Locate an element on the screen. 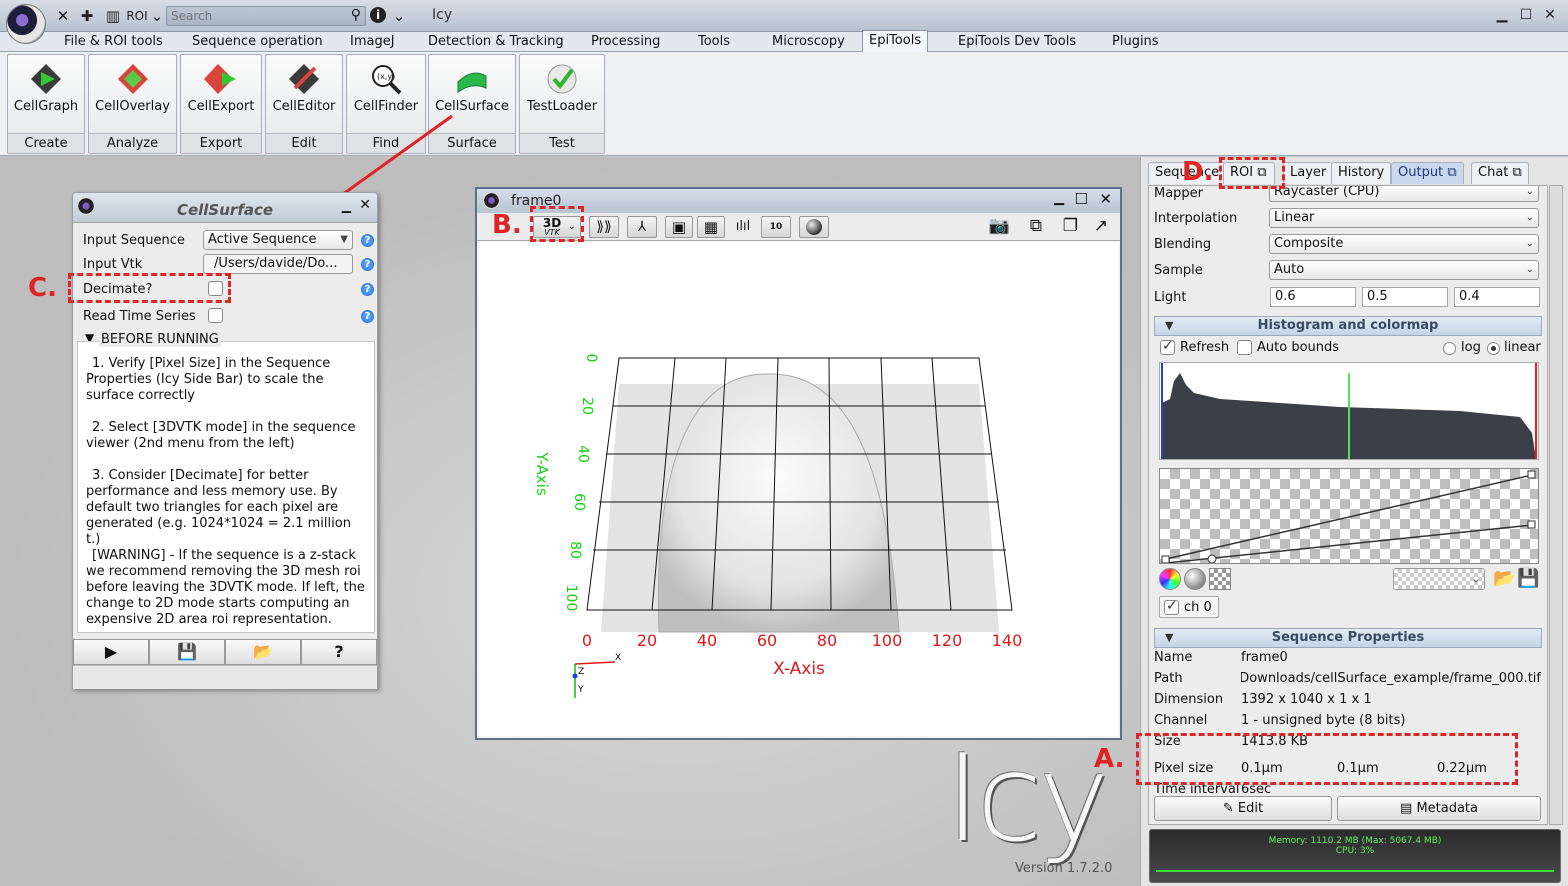 The image size is (1568, 886). camera-copy-icon: ⧉ is located at coordinates (1036, 226).